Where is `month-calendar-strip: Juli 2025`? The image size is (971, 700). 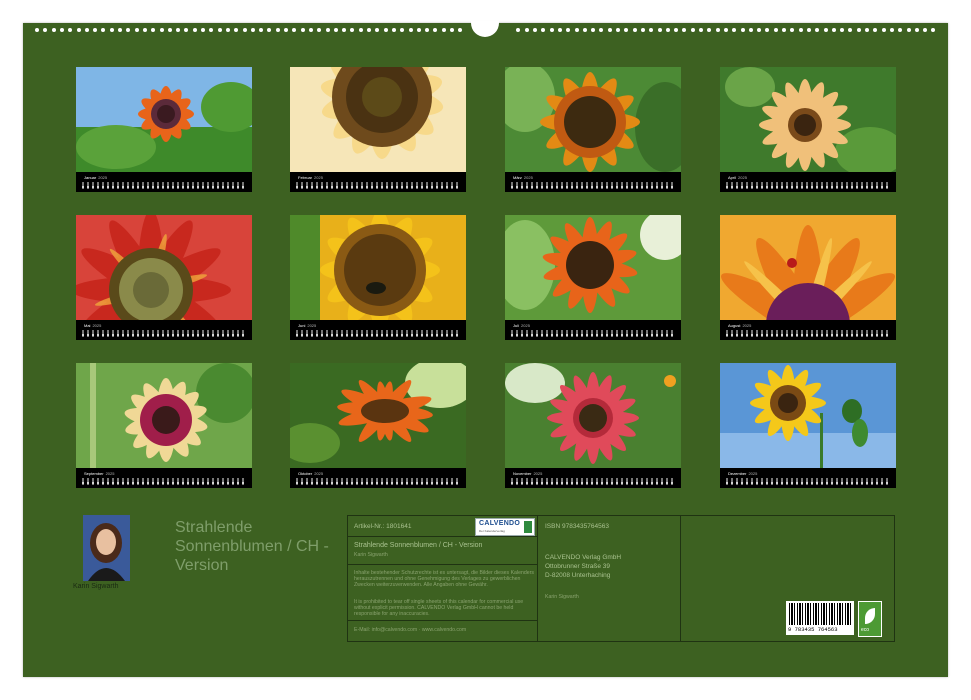 month-calendar-strip: Juli 2025 is located at coordinates (593, 330).